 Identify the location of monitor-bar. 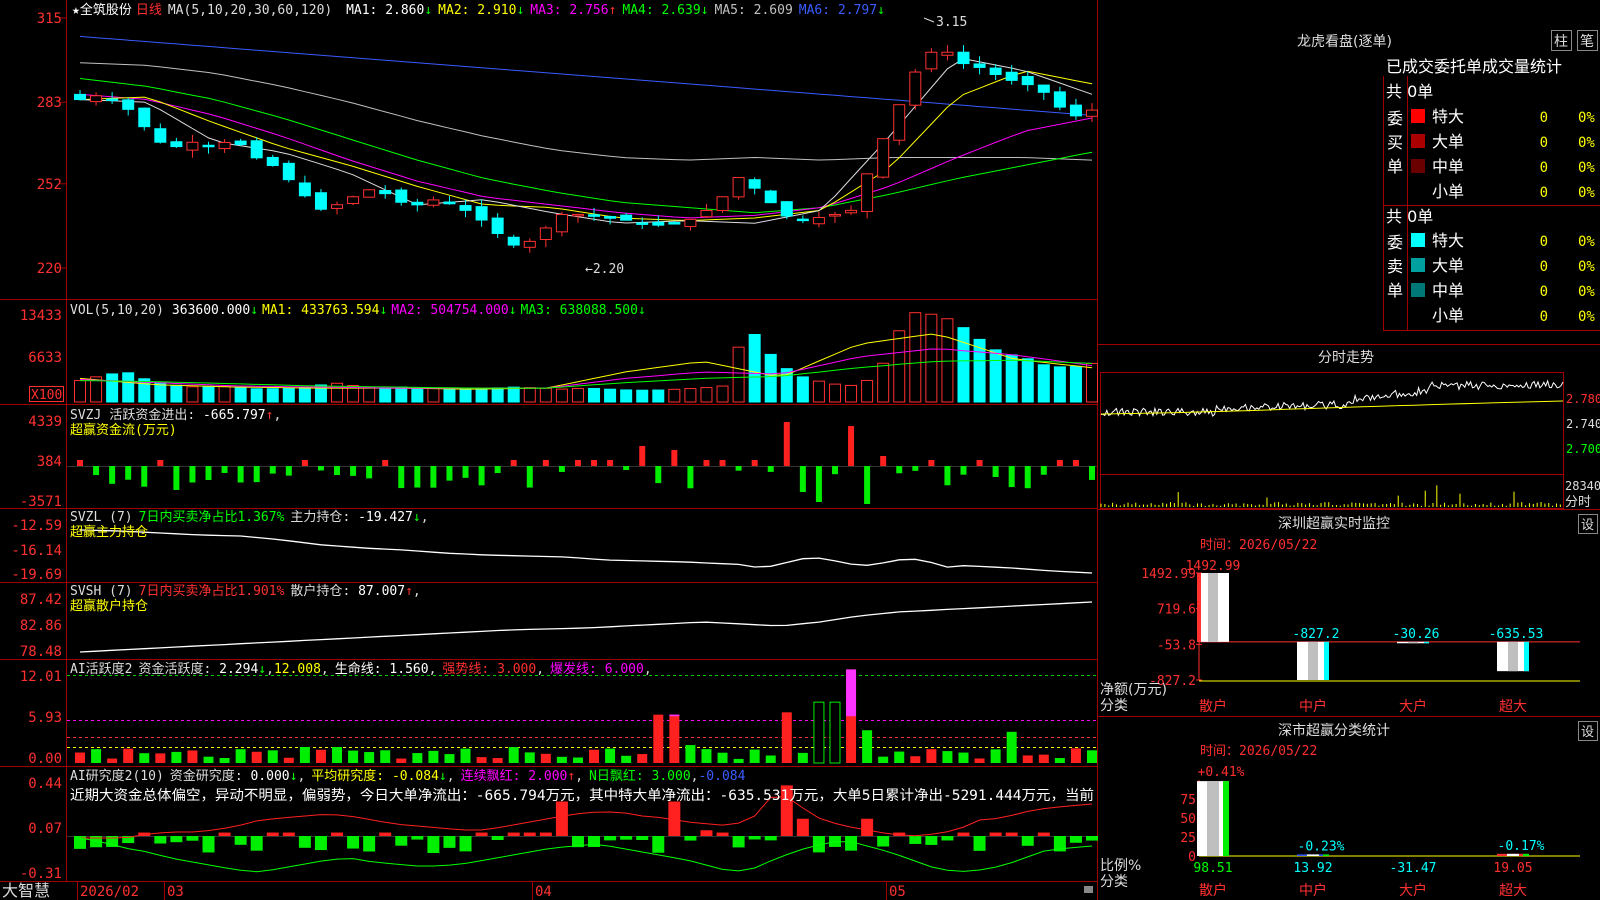
(1413, 642).